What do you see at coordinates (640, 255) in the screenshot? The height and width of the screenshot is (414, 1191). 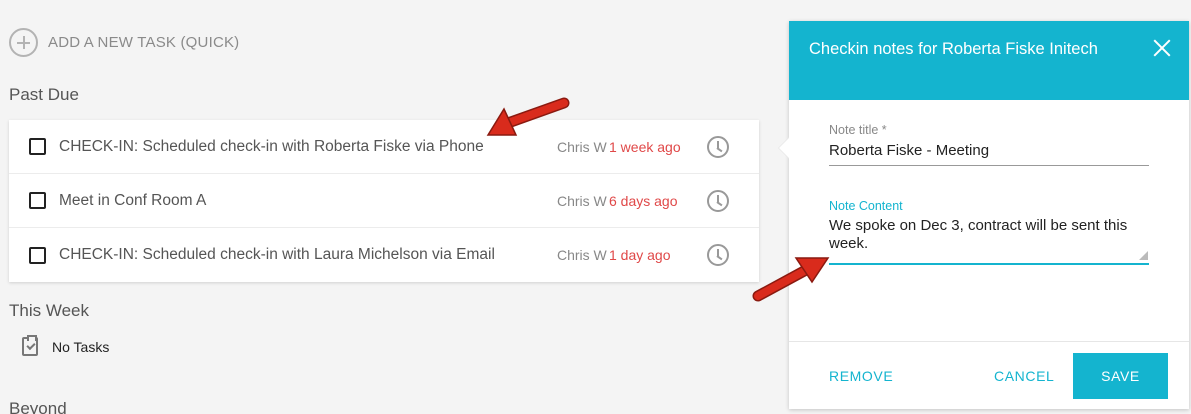 I see `task-due: 1 day ago` at bounding box center [640, 255].